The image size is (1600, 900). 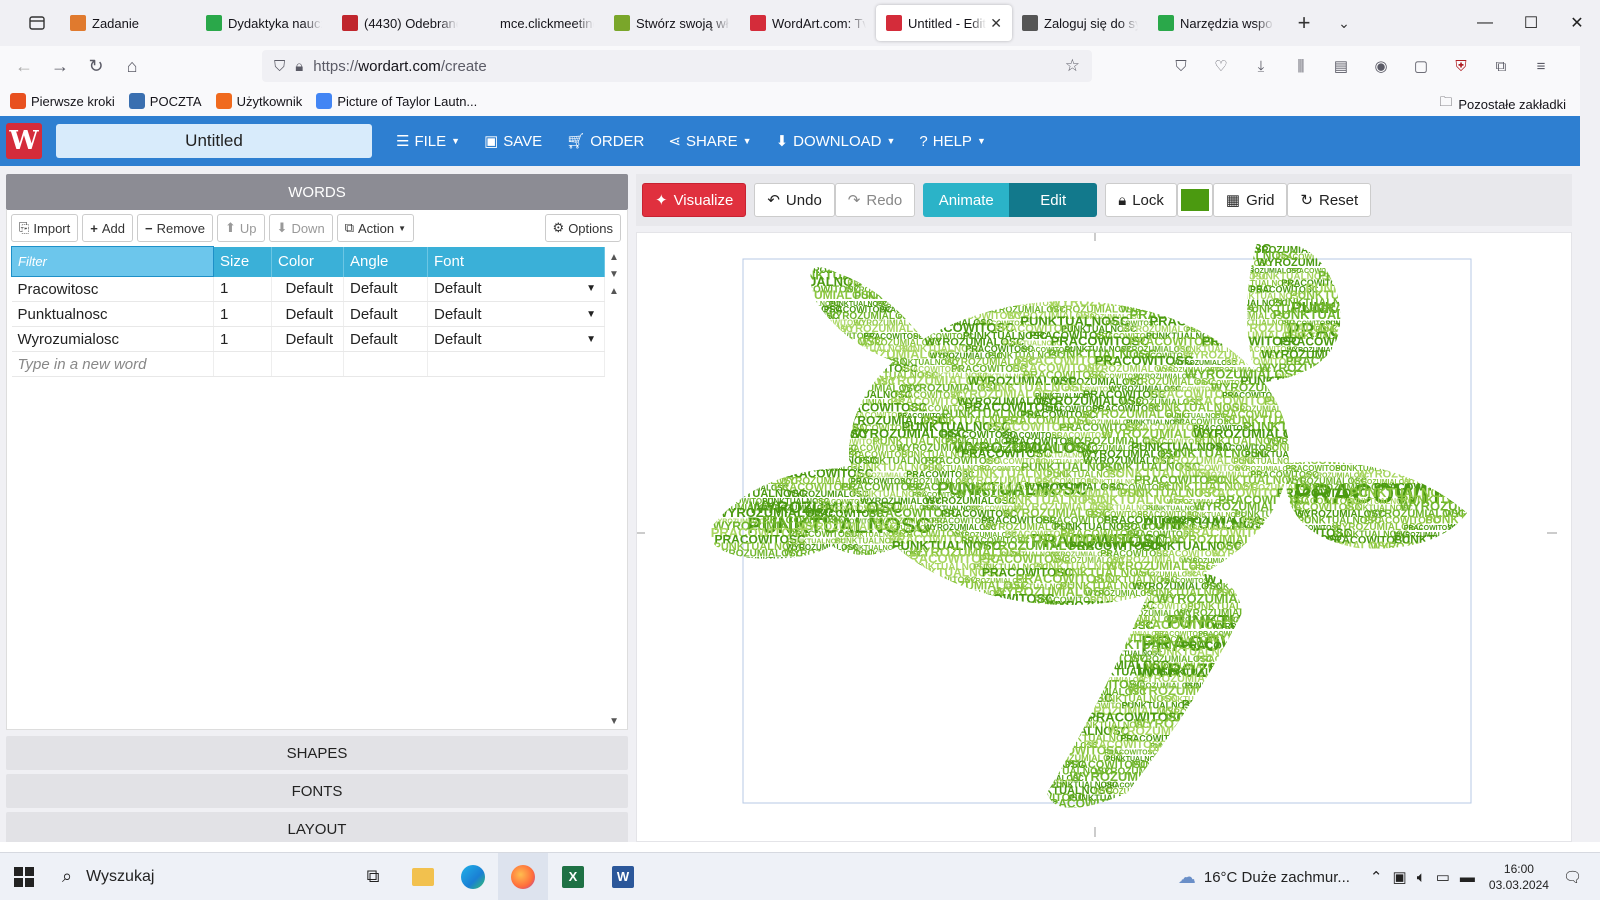 I want to click on new-word-input: Type in a new word, so click(x=112, y=364).